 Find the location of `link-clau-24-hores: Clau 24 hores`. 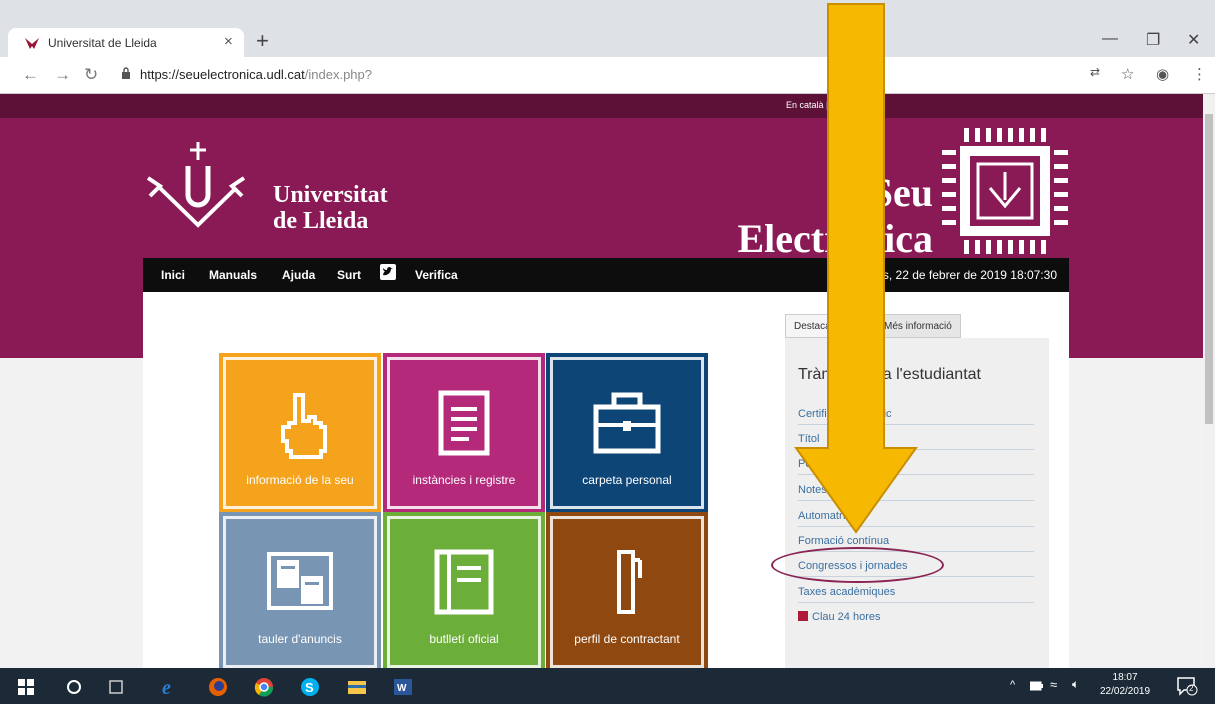

link-clau-24-hores: Clau 24 hores is located at coordinates (916, 619).